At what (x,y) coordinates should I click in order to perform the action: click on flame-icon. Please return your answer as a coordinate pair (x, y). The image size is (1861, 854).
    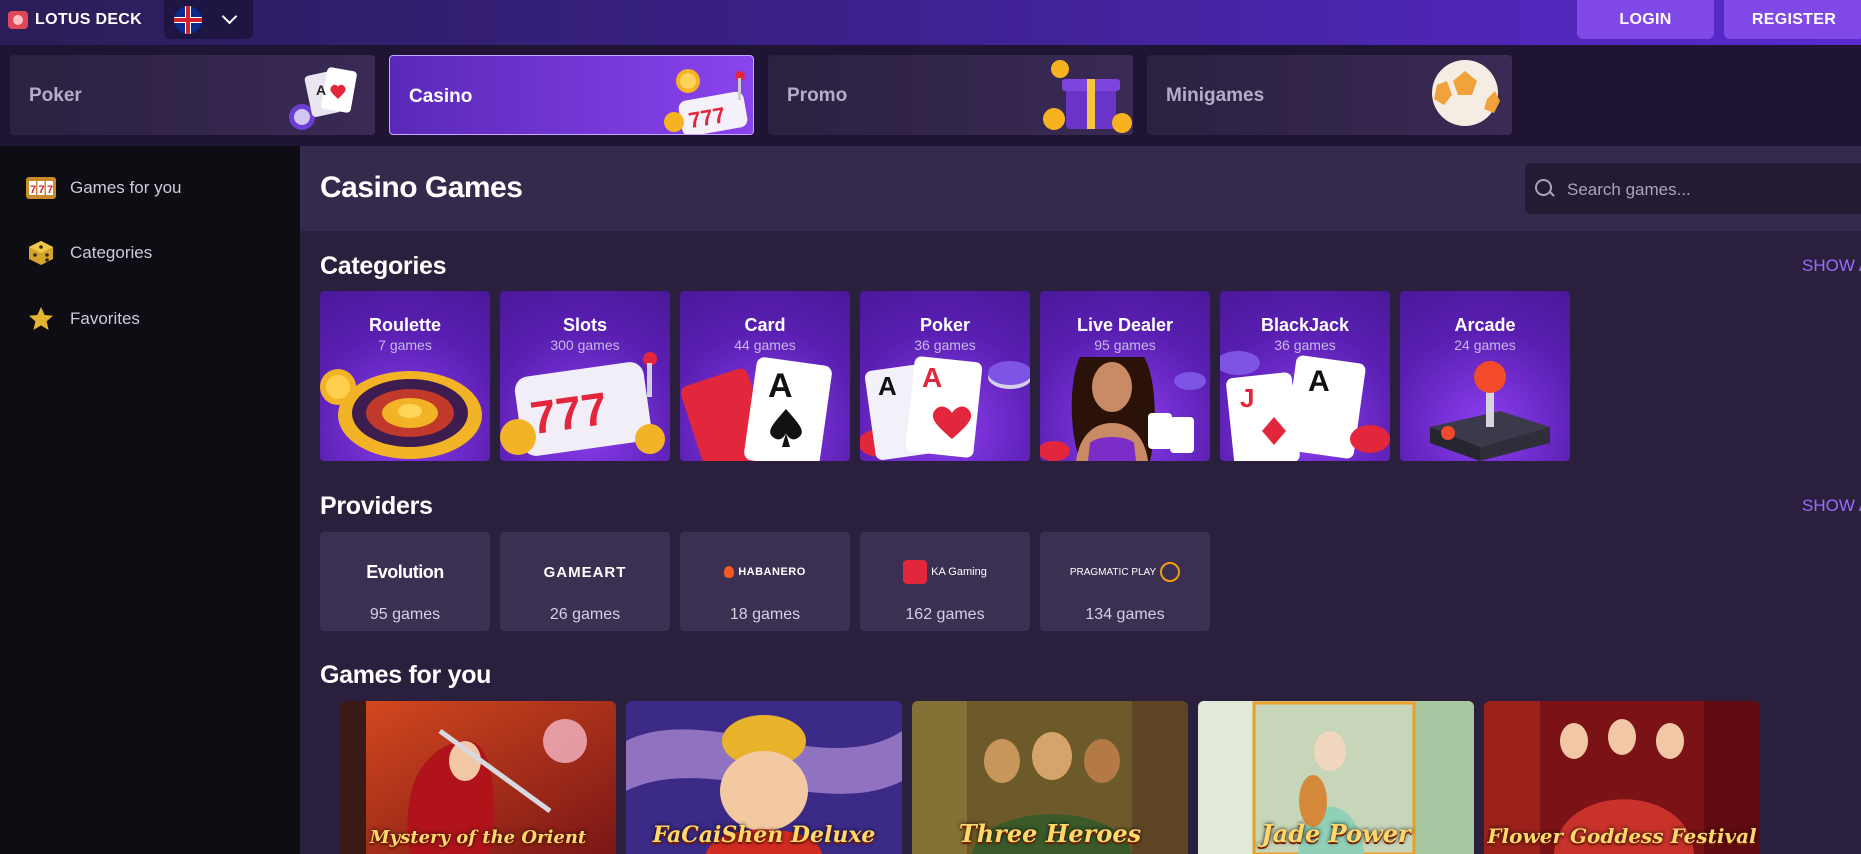
    Looking at the image, I should click on (729, 572).